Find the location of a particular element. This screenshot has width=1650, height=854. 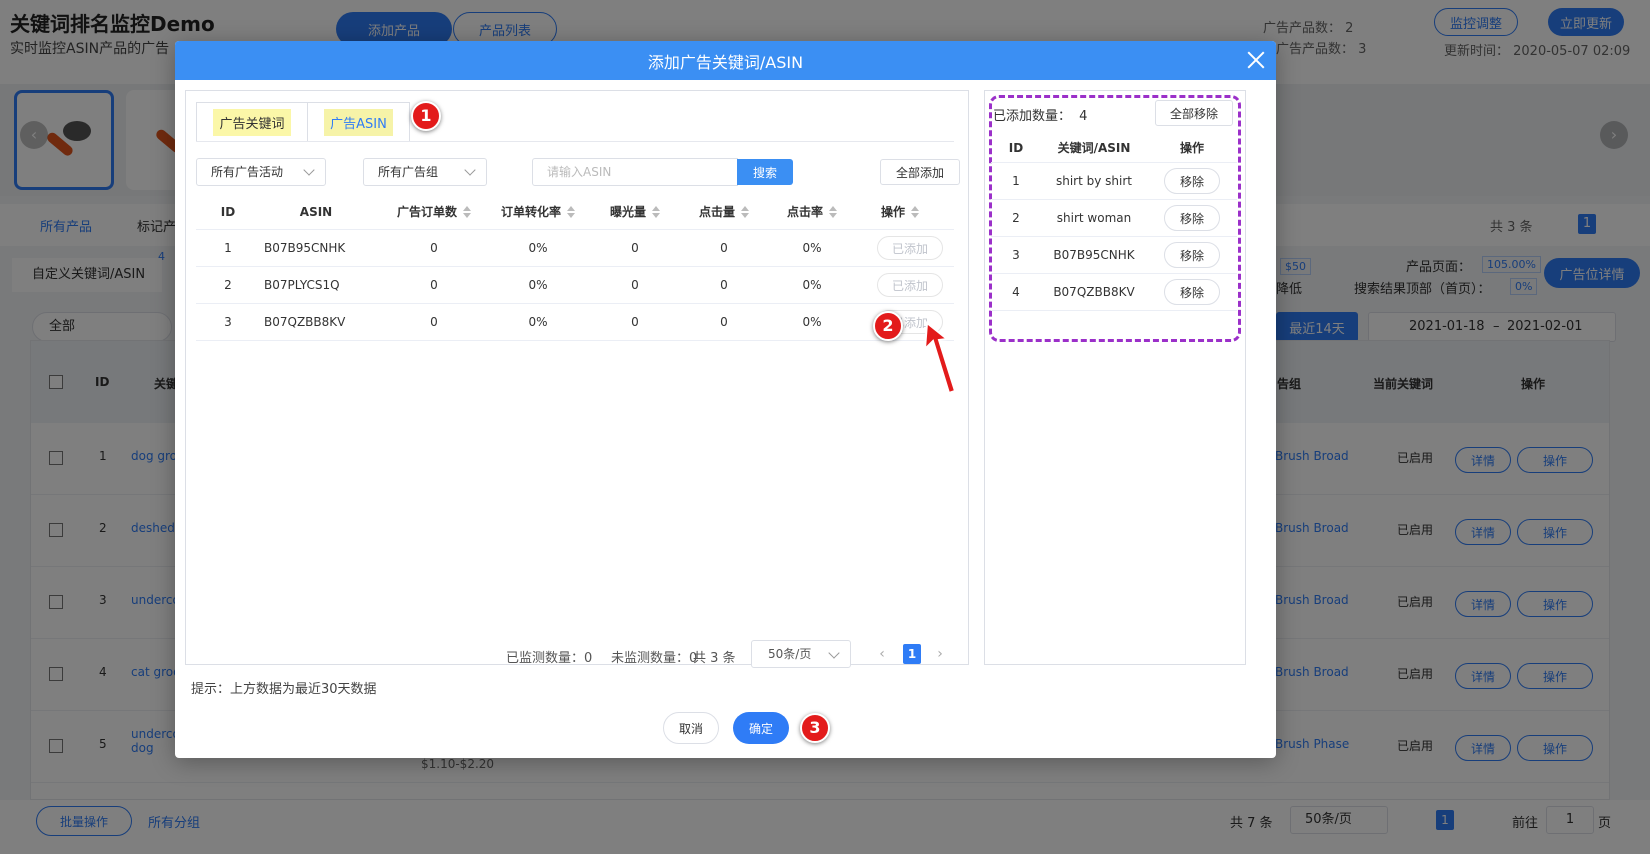

monitored-count: 已监测数量：0 is located at coordinates (549, 658).